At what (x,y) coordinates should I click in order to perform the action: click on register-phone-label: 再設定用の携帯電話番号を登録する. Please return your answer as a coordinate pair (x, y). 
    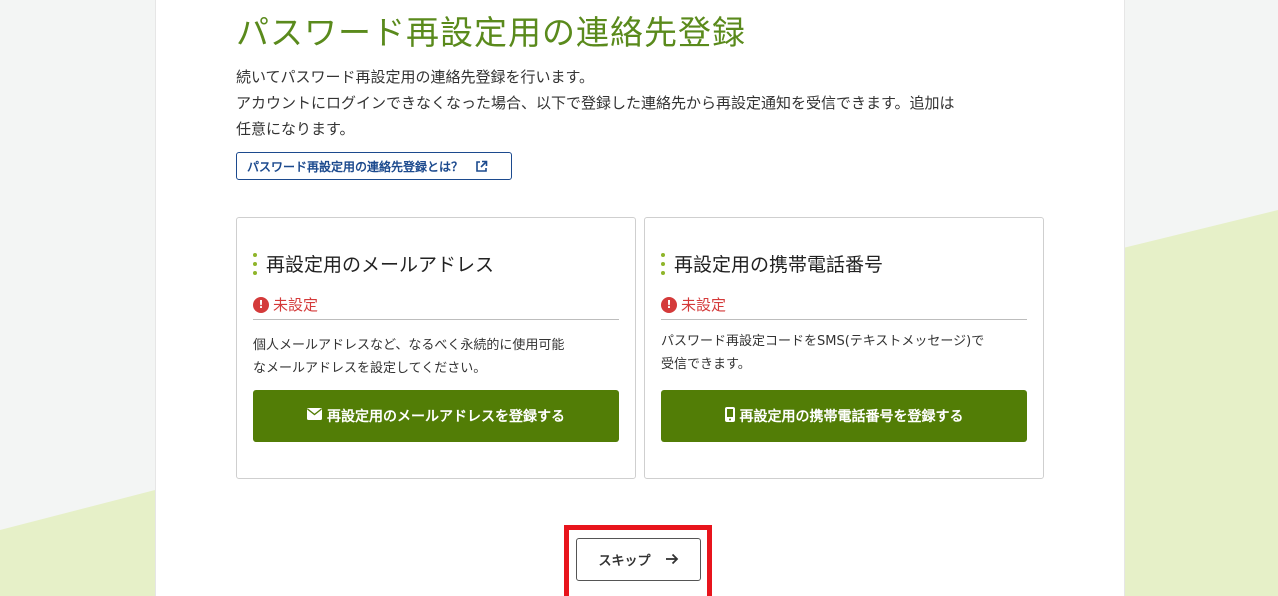
    Looking at the image, I should click on (851, 417).